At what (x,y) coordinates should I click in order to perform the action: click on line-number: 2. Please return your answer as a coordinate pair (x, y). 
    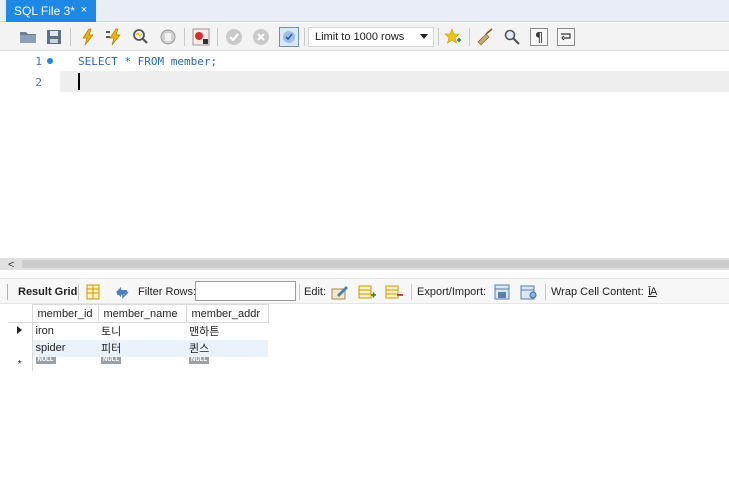
    Looking at the image, I should click on (38, 82).